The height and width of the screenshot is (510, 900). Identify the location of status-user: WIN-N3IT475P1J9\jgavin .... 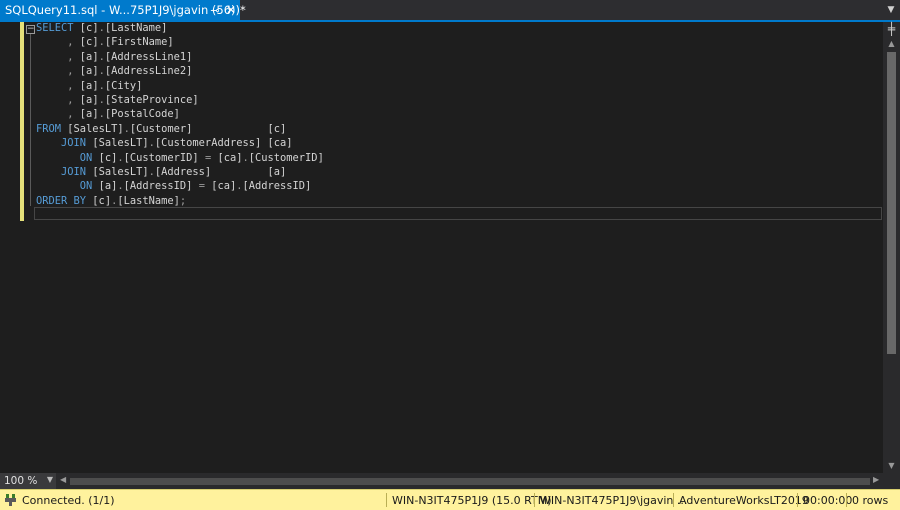
(614, 500).